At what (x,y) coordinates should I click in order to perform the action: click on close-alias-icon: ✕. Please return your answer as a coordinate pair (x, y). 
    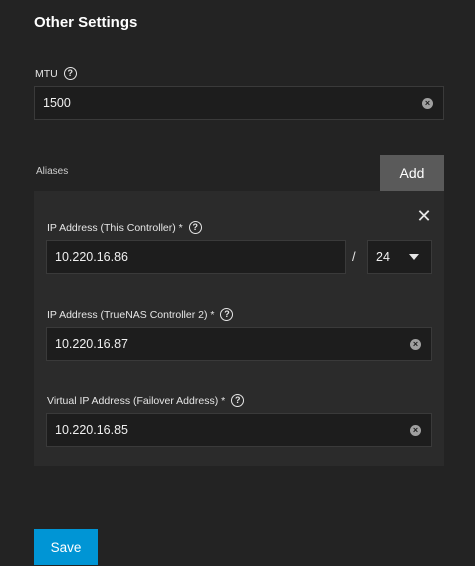
    Looking at the image, I should click on (424, 216).